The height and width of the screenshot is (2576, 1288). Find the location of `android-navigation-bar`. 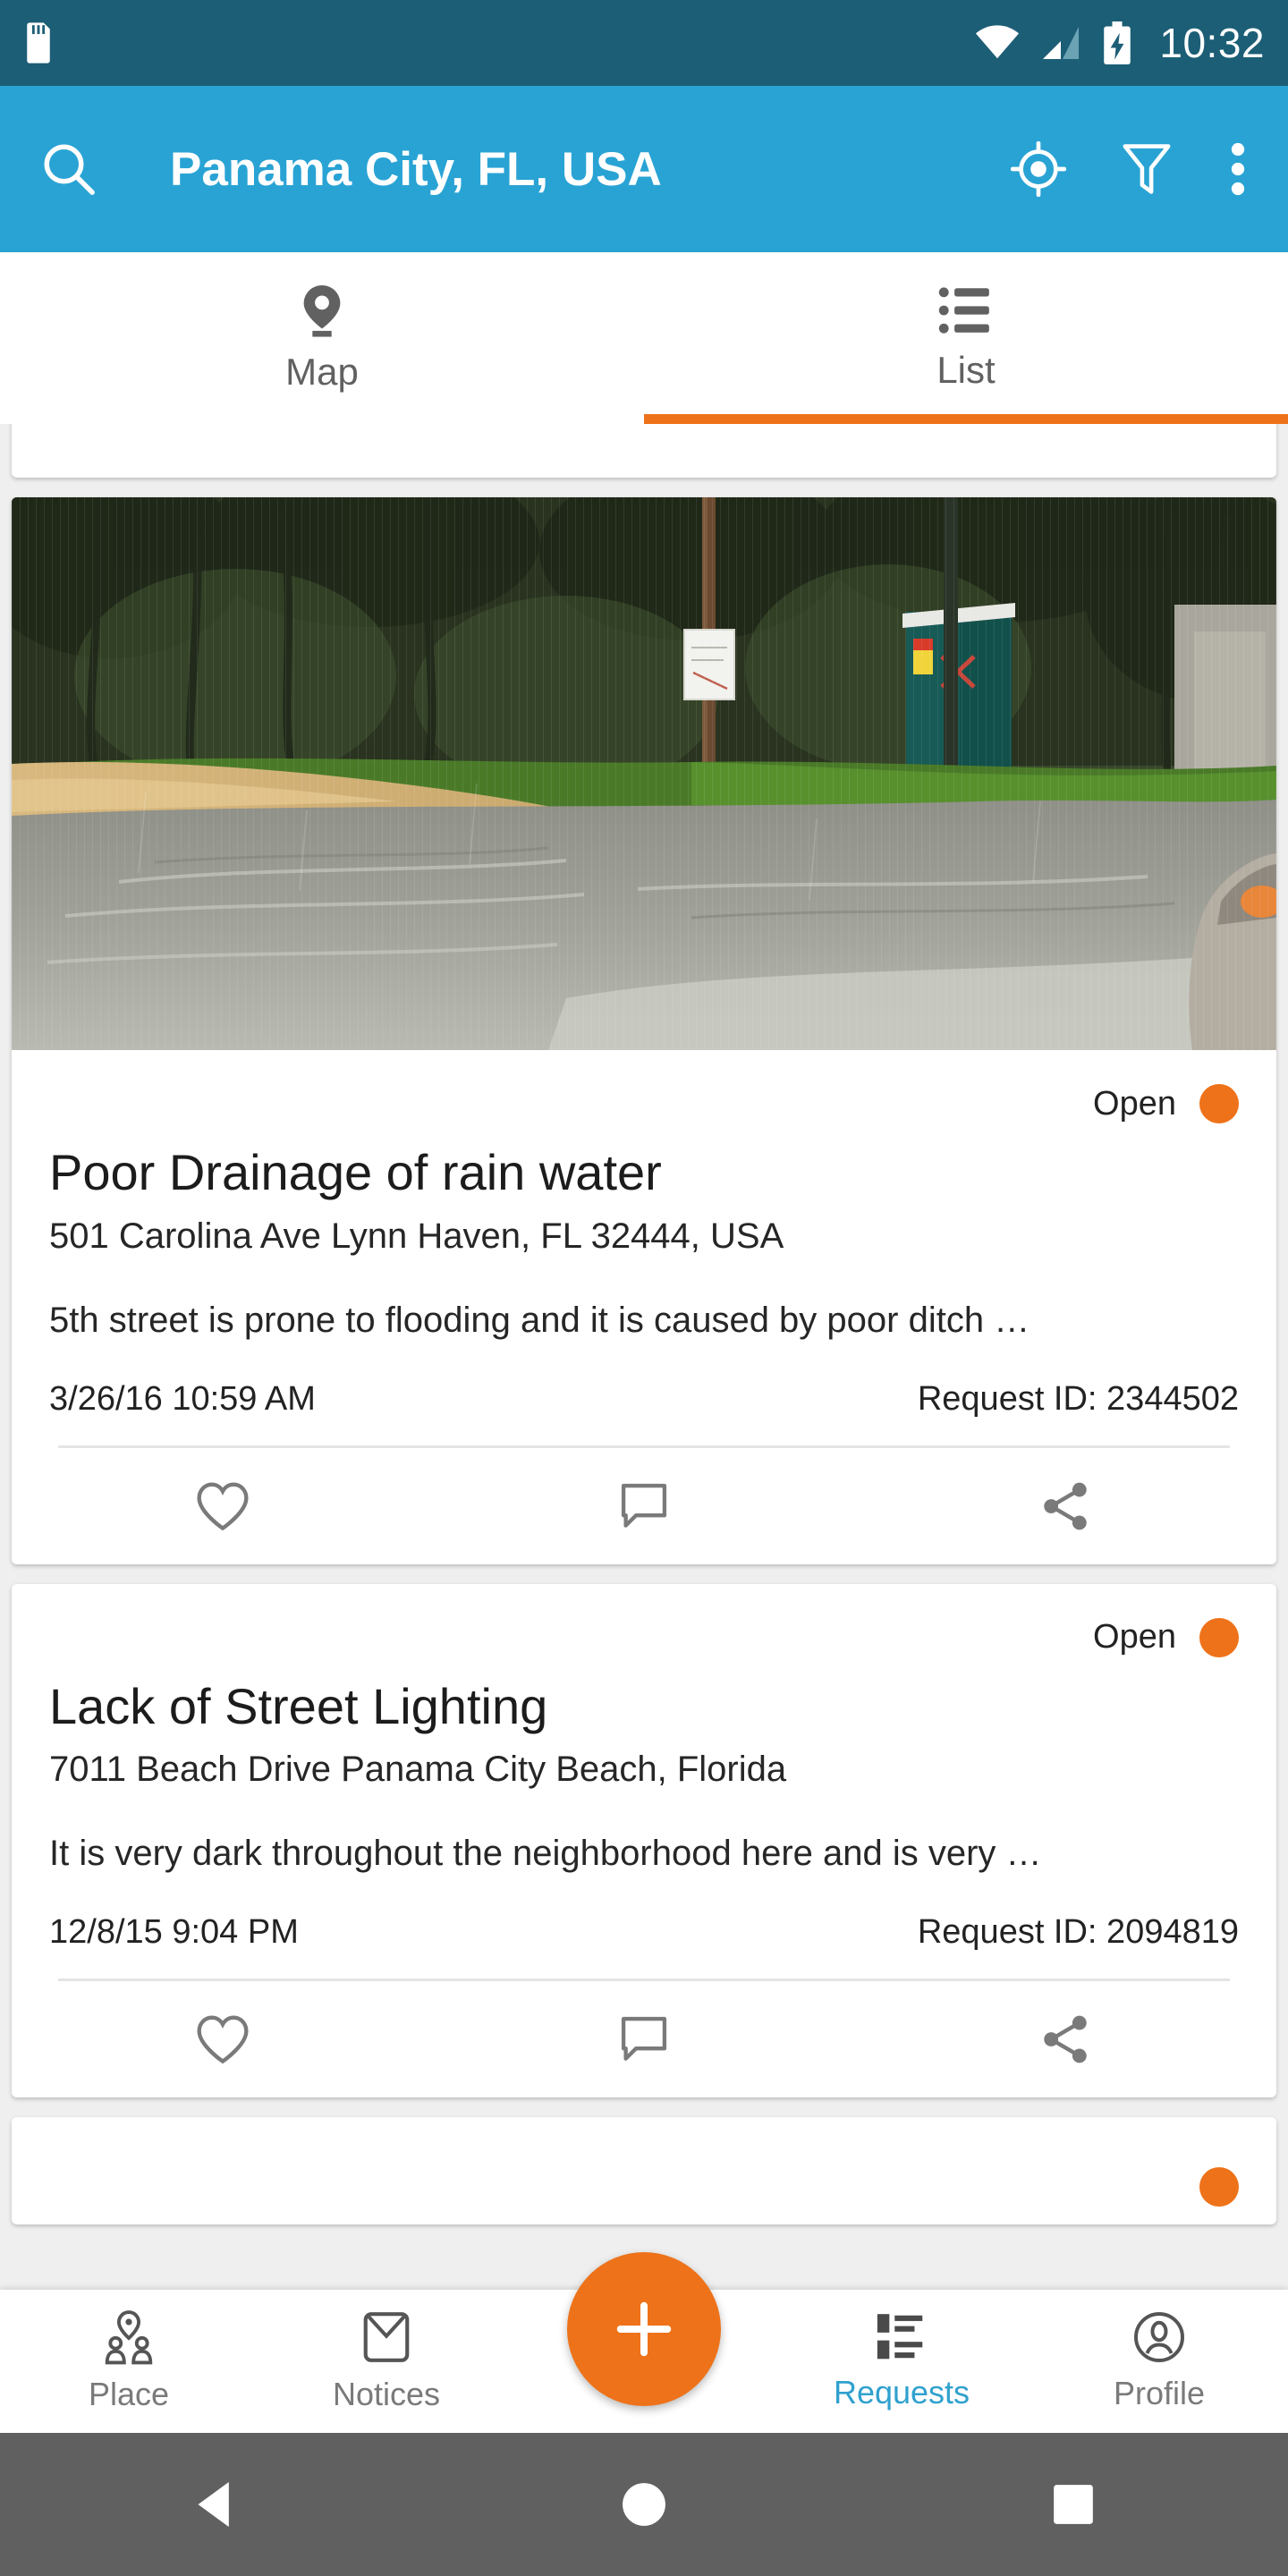

android-navigation-bar is located at coordinates (644, 2504).